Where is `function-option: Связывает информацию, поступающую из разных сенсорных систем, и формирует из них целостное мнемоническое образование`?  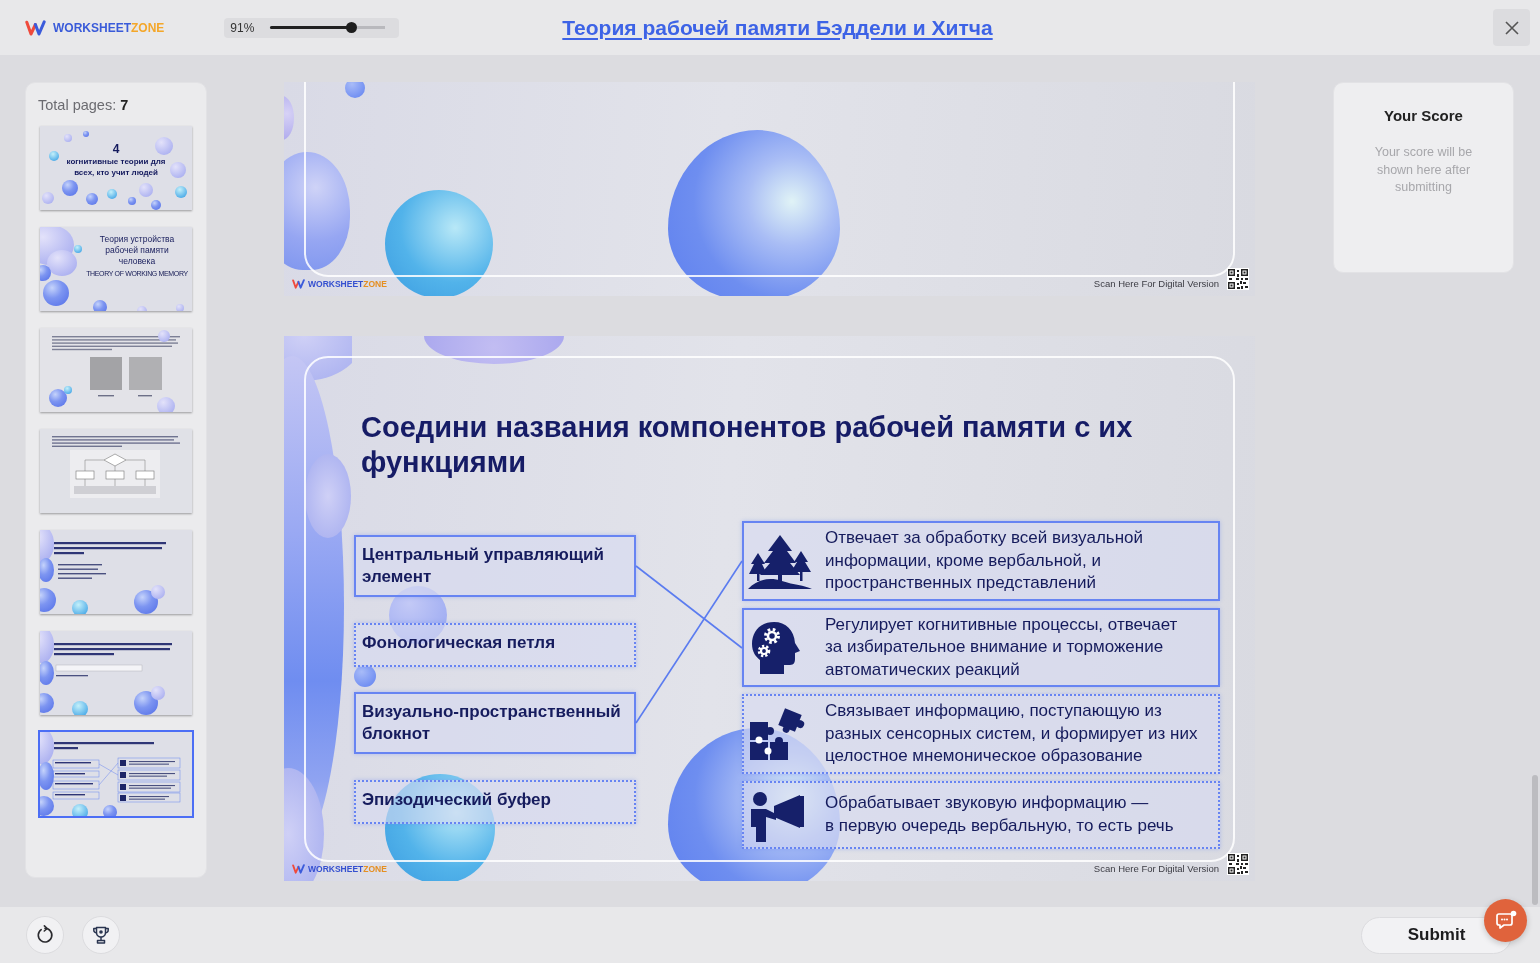 function-option: Связывает информацию, поступающую из разных сенсорных систем, и формирует из них целостное мнемоническое образование is located at coordinates (981, 734).